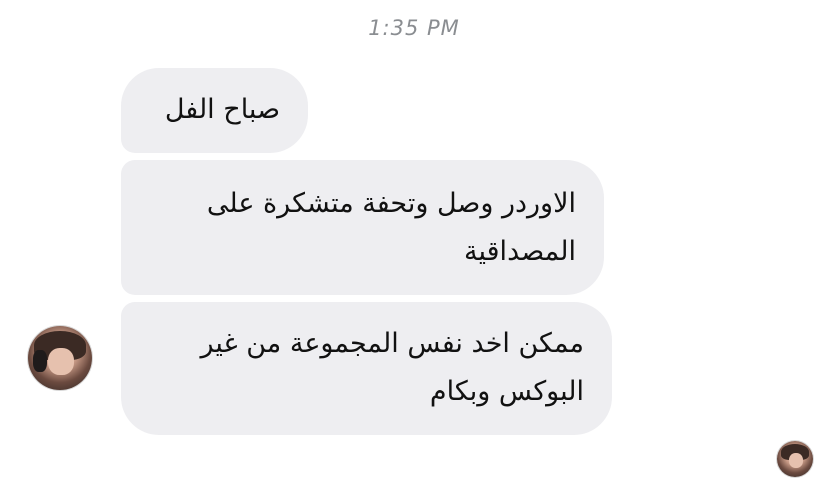  I want to click on seen-avatar-icon, so click(795, 459).